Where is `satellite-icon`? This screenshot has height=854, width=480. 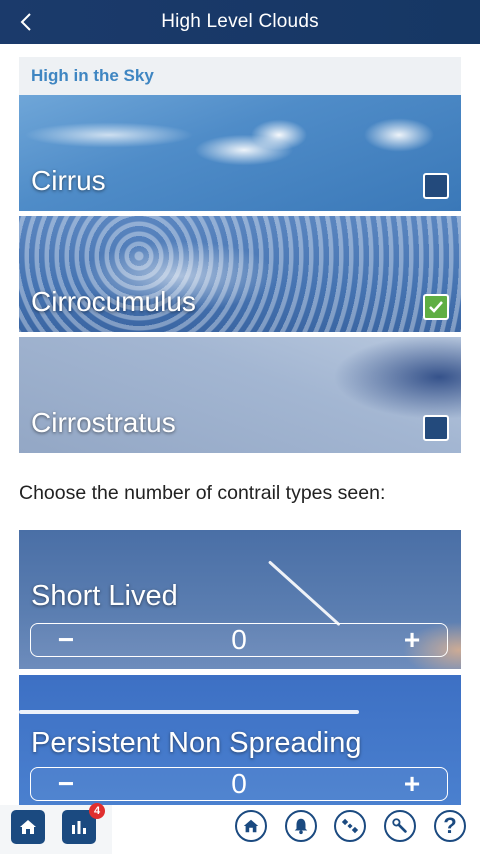 satellite-icon is located at coordinates (350, 826).